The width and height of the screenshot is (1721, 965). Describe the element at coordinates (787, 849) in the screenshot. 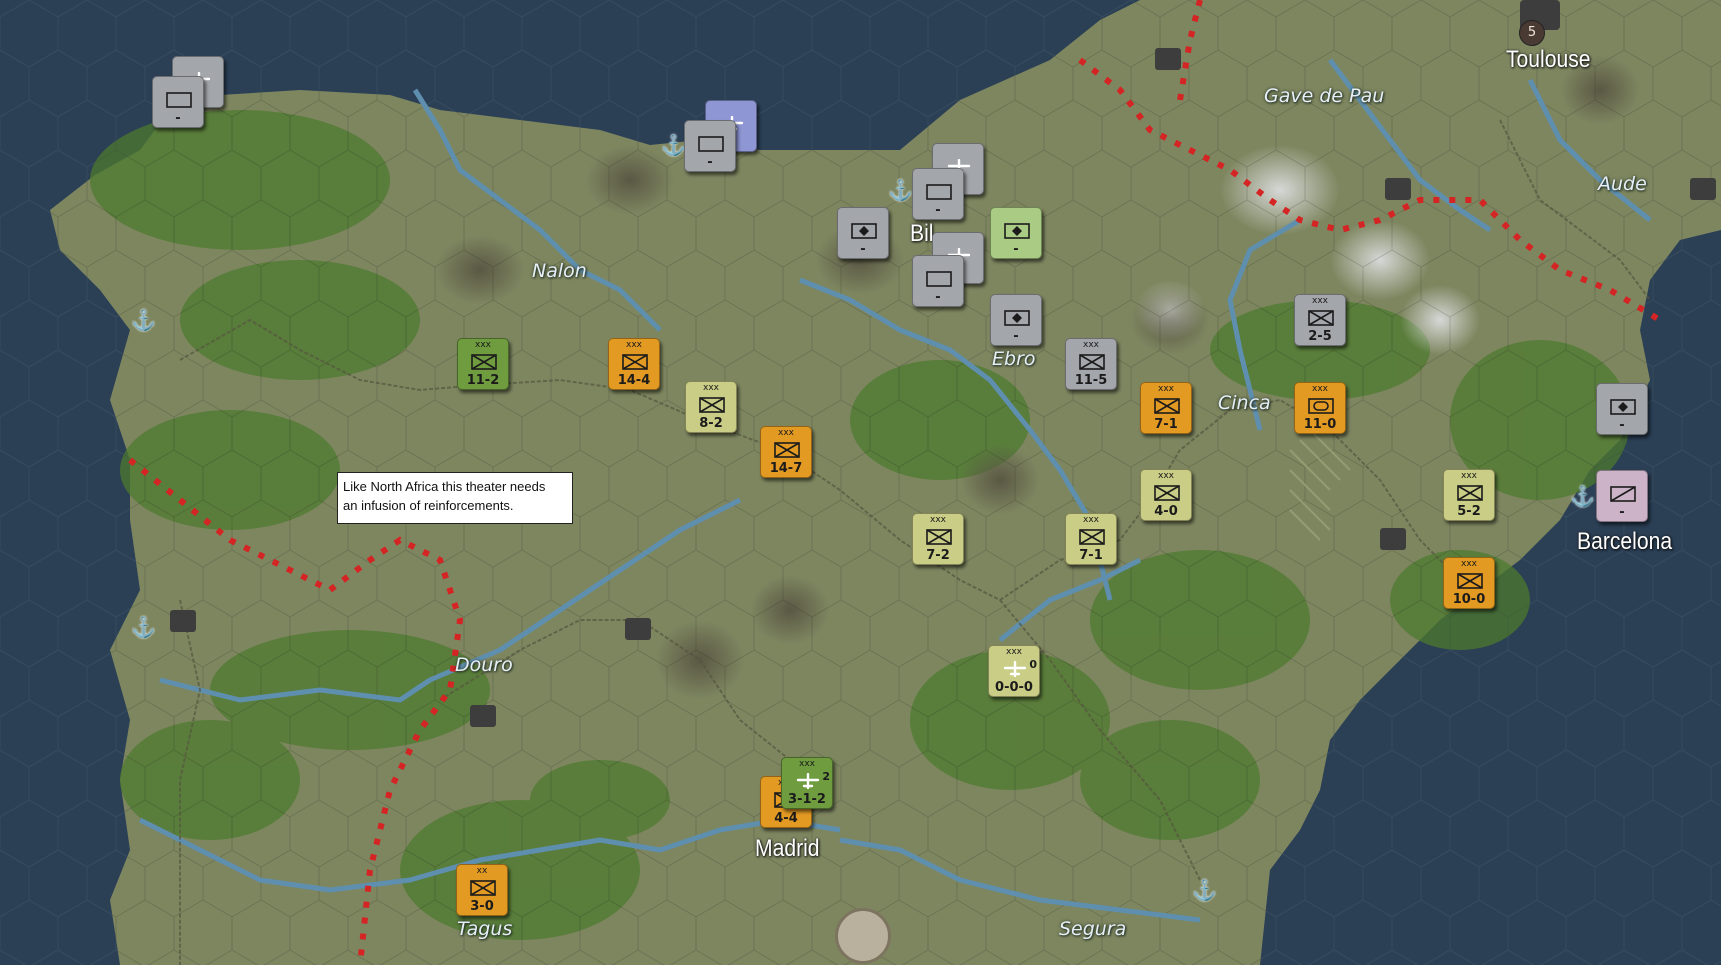

I see `city-label-madrid: Madrid` at that location.